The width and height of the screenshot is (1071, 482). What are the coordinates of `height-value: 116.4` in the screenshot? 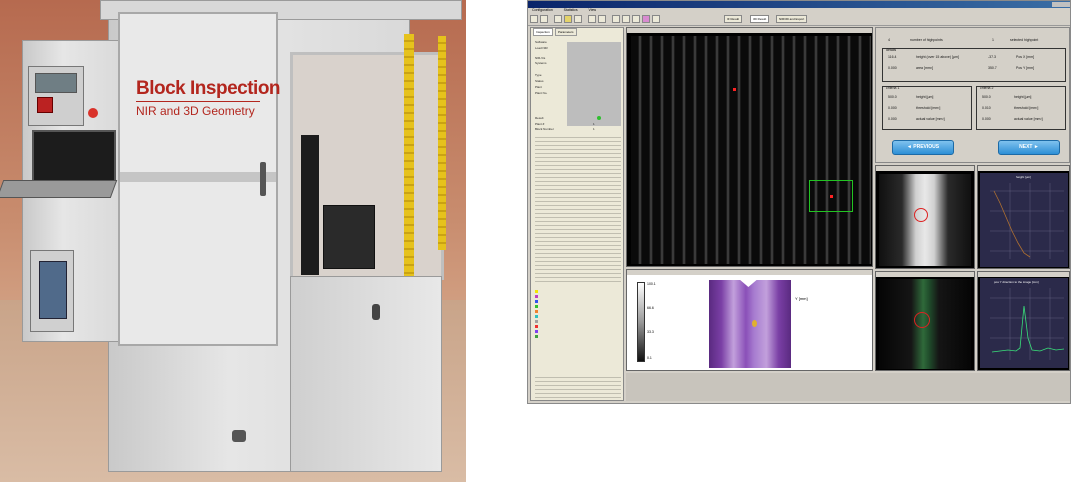 It's located at (892, 57).